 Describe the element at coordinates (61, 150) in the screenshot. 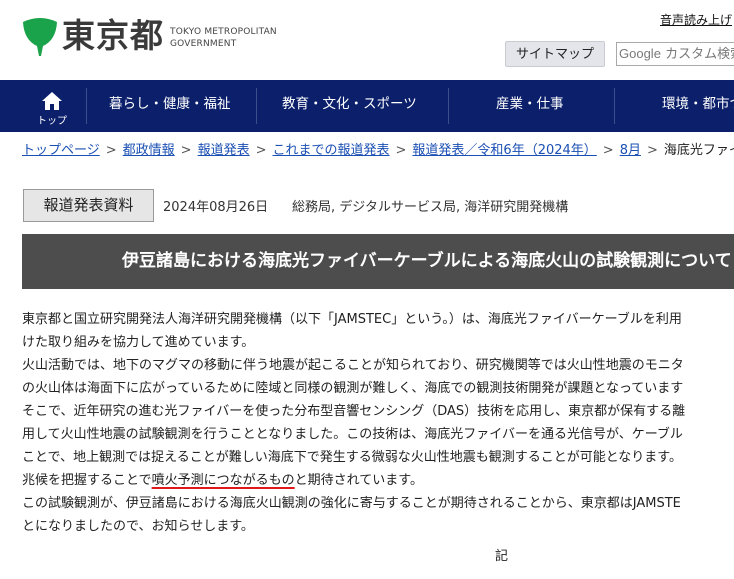

I see `breadcrumb-top: トップページ` at that location.